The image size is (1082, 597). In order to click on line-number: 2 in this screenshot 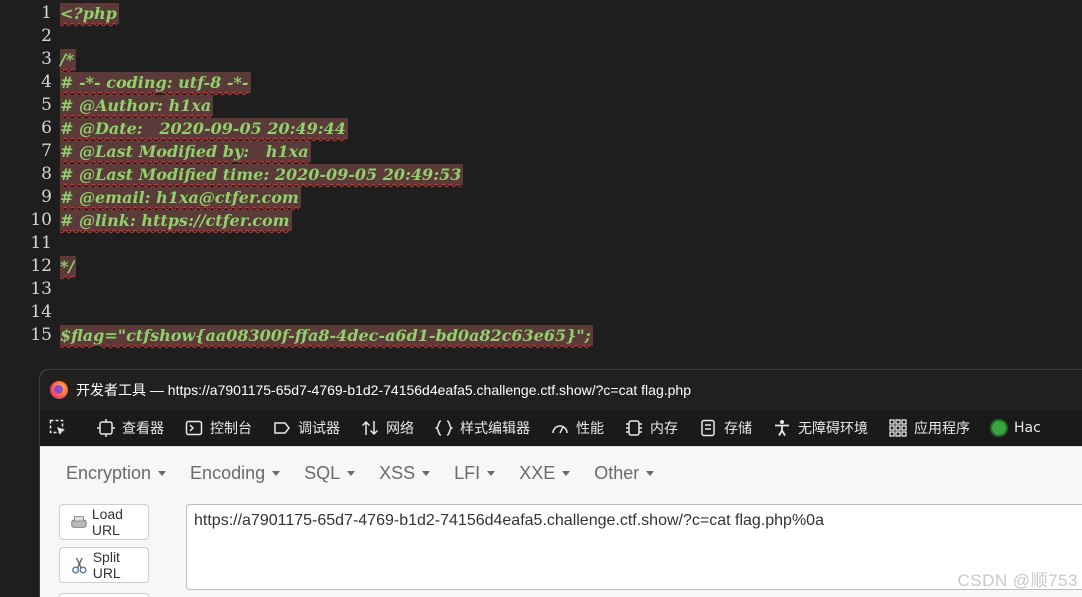, I will do `click(46, 36)`.